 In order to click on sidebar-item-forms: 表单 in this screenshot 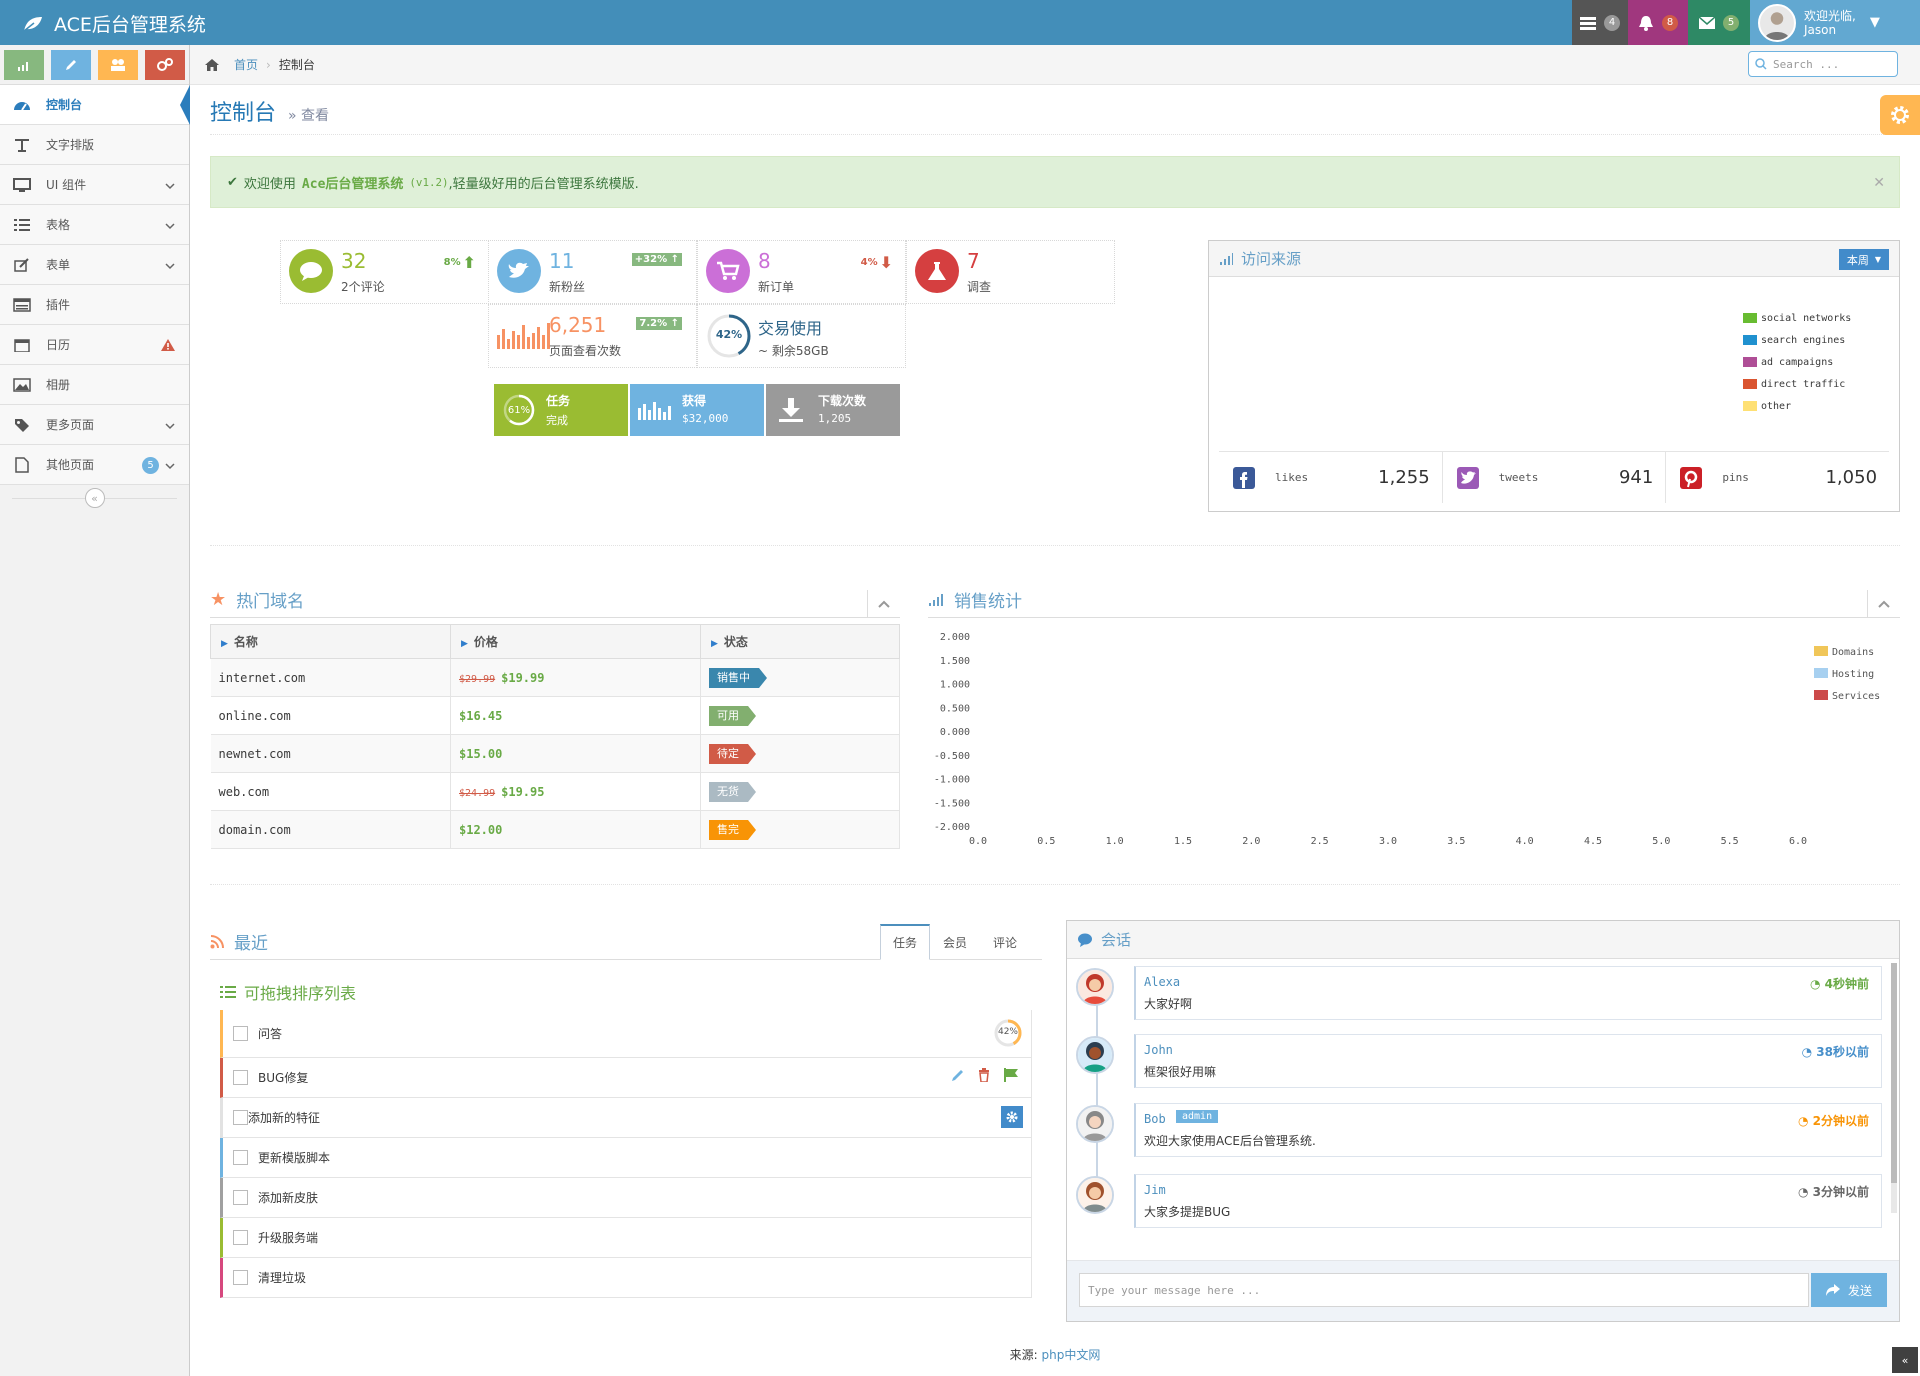, I will do `click(94, 265)`.